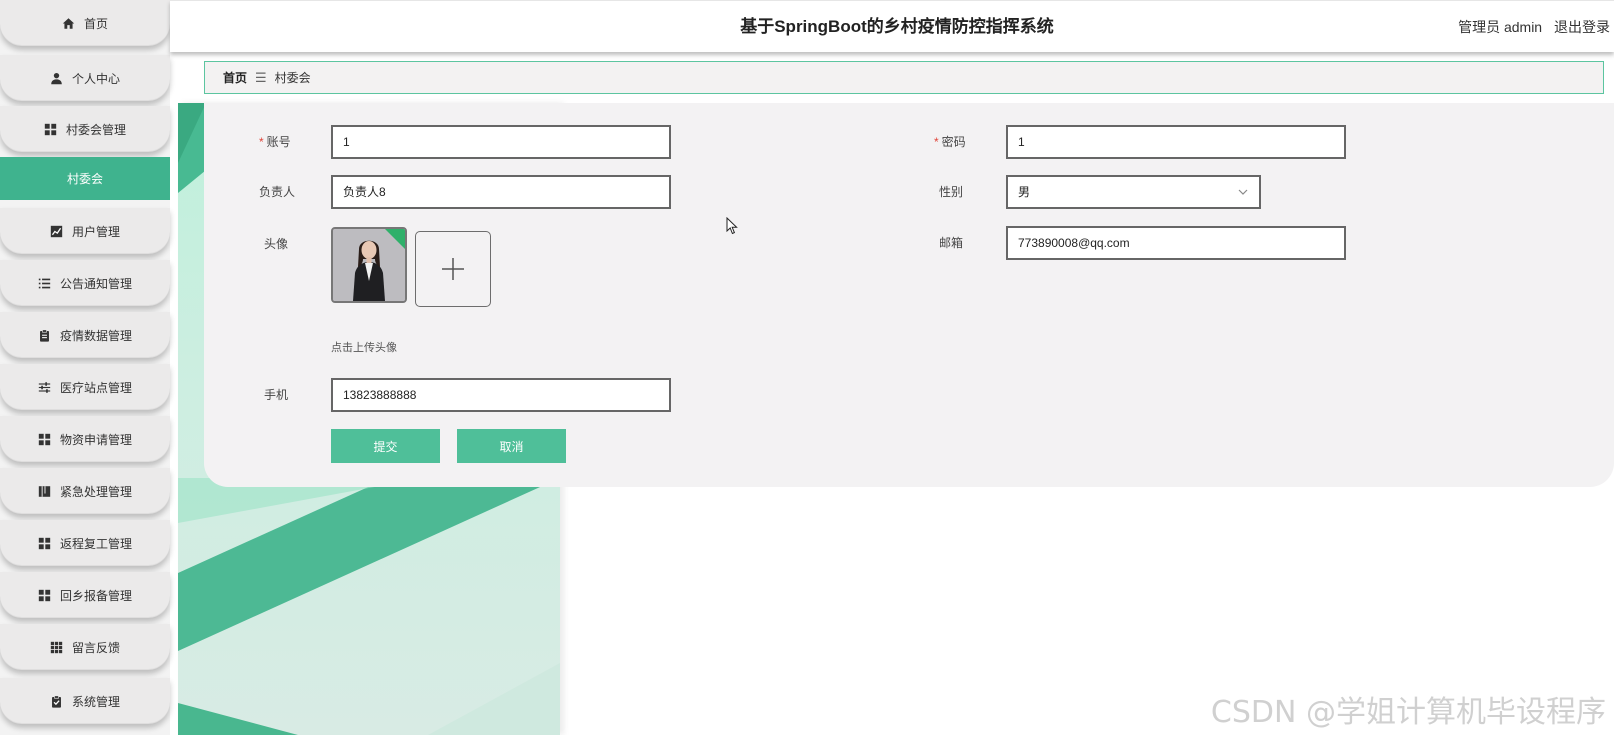  What do you see at coordinates (1582, 27) in the screenshot?
I see `logout-link: 退出登录` at bounding box center [1582, 27].